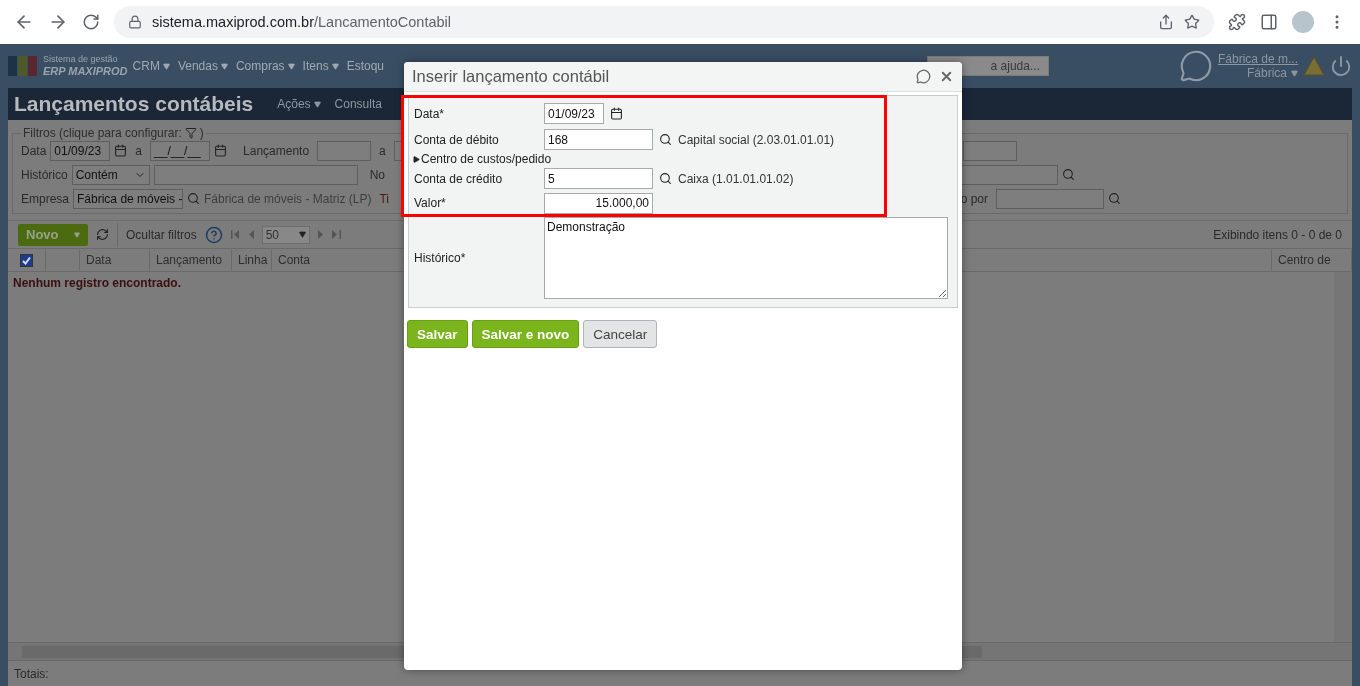  I want to click on menu-item: Estoqu, so click(365, 66).